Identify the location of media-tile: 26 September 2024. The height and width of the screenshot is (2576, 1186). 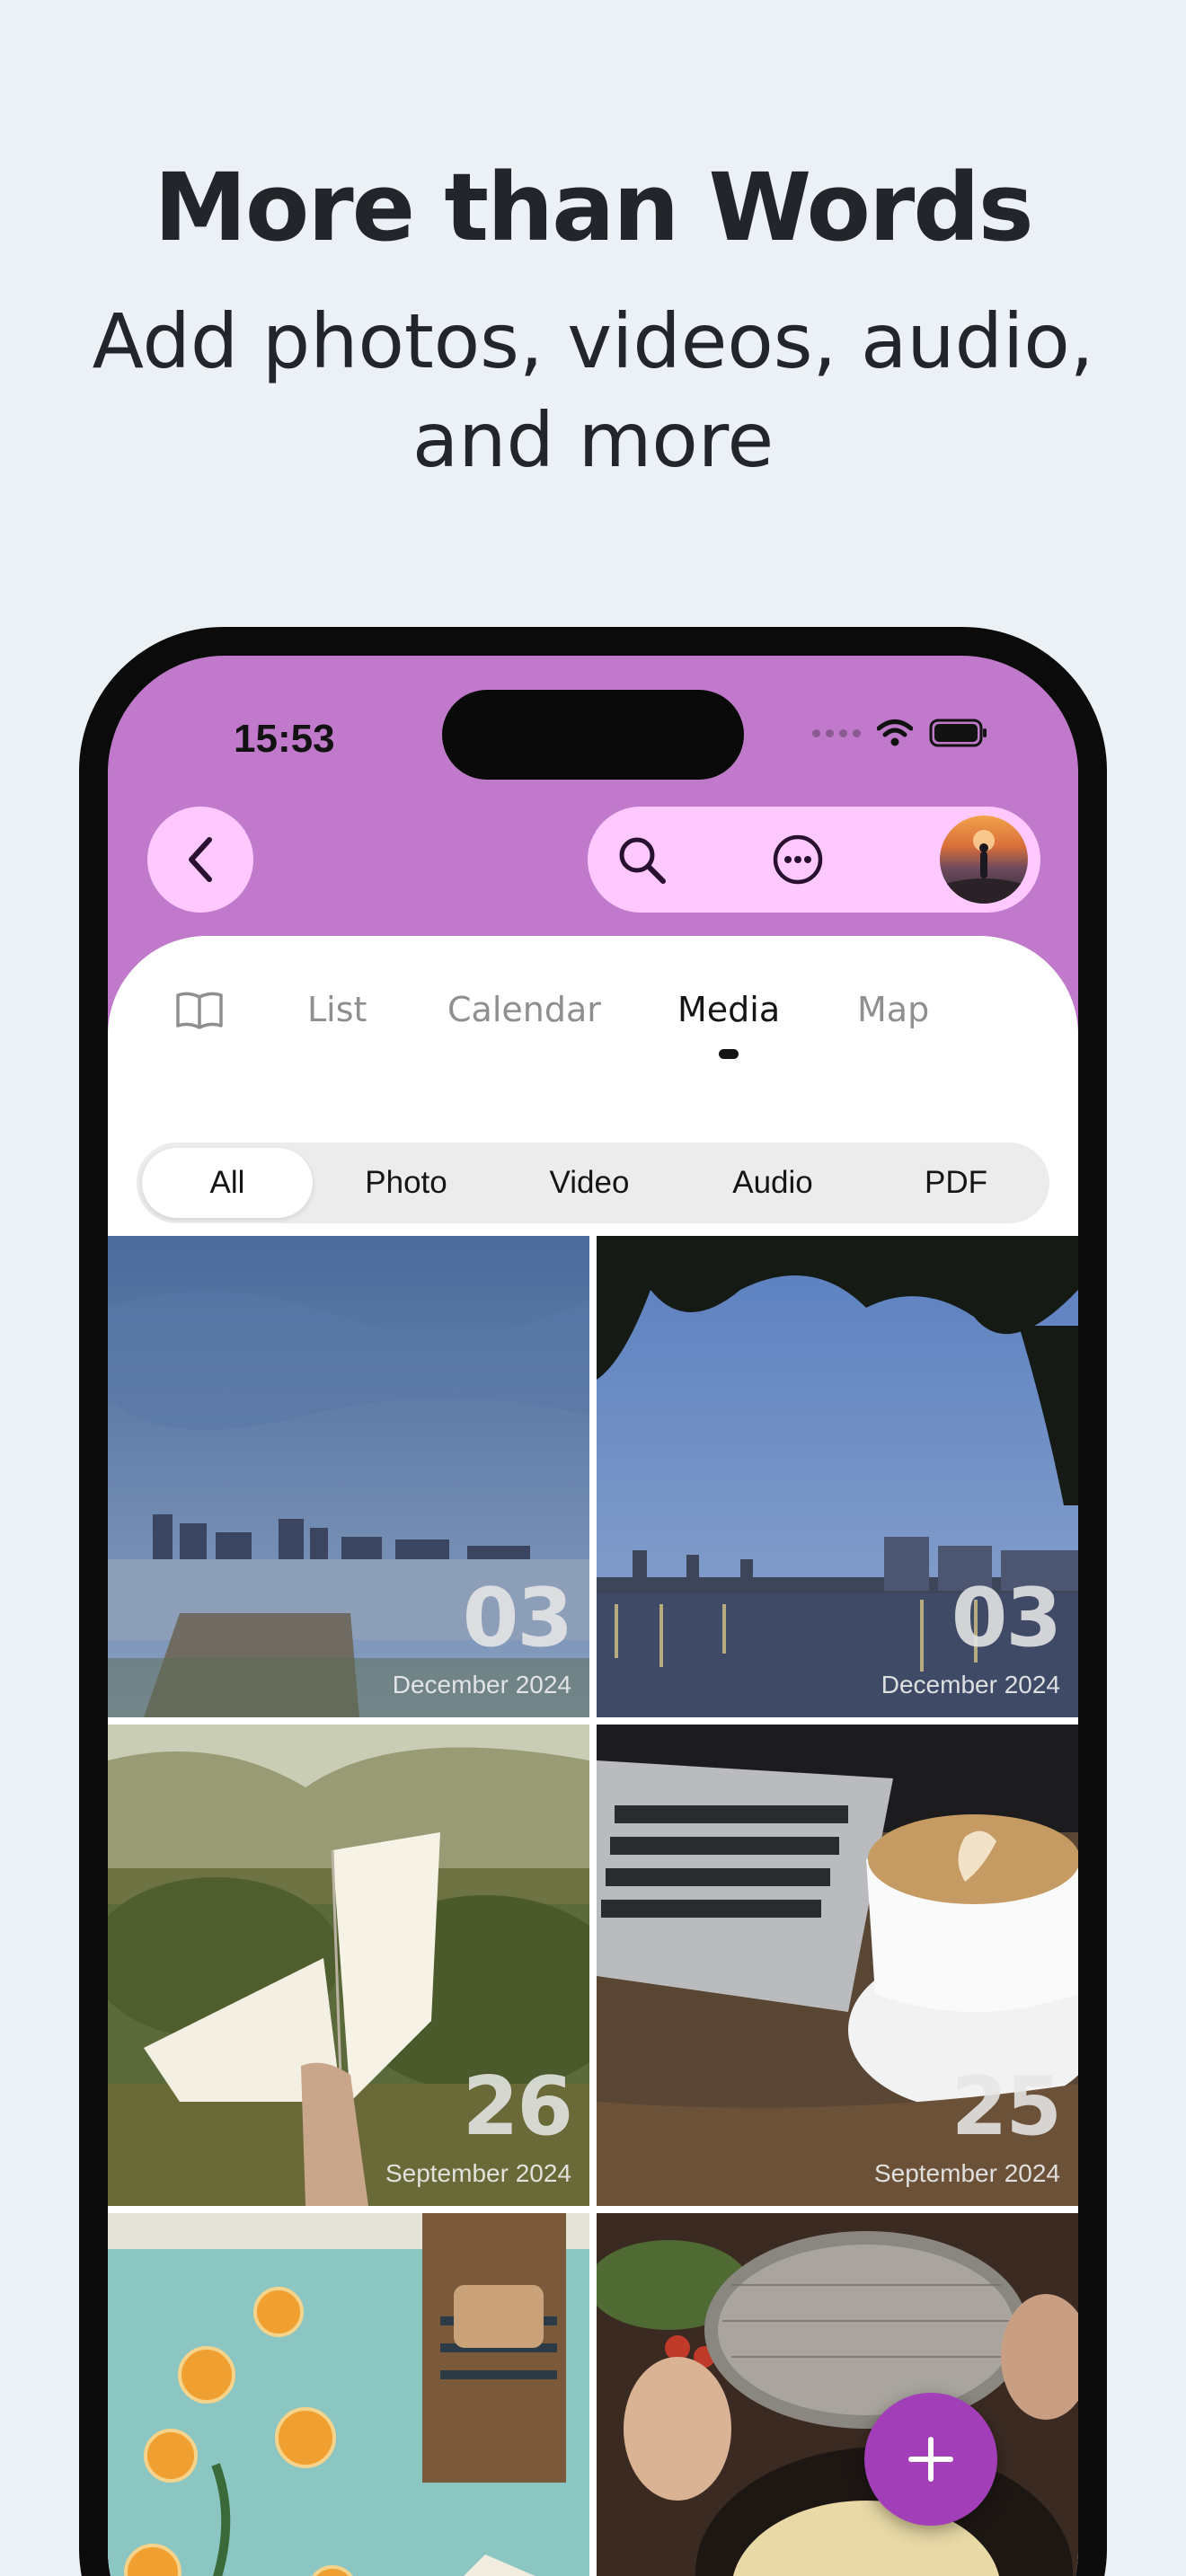
(348, 1965).